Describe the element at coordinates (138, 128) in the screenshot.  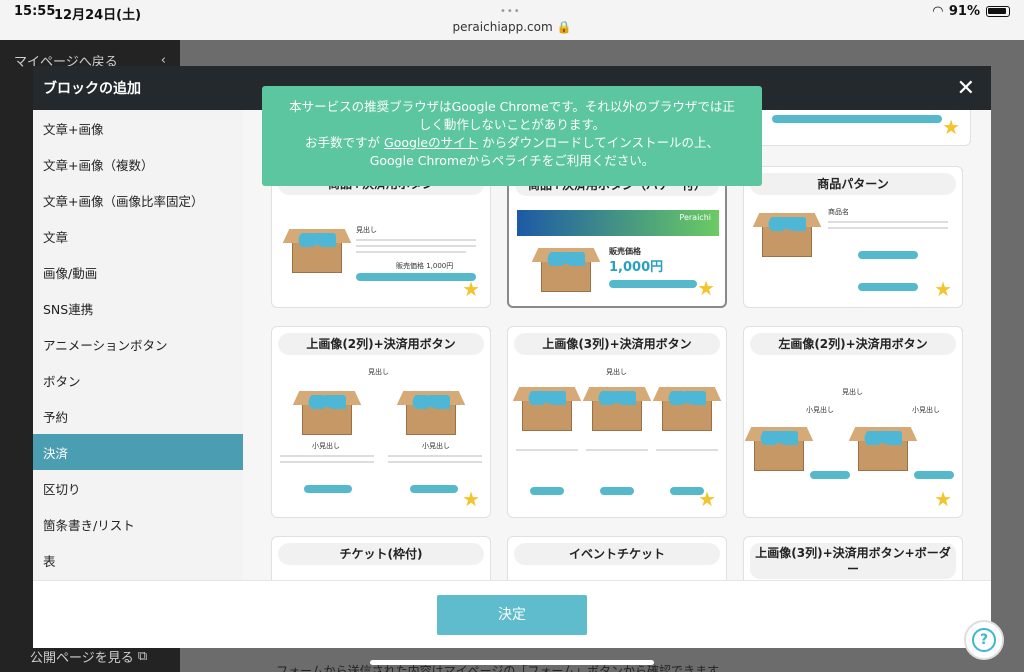
I see `category-item: 文章+画像` at that location.